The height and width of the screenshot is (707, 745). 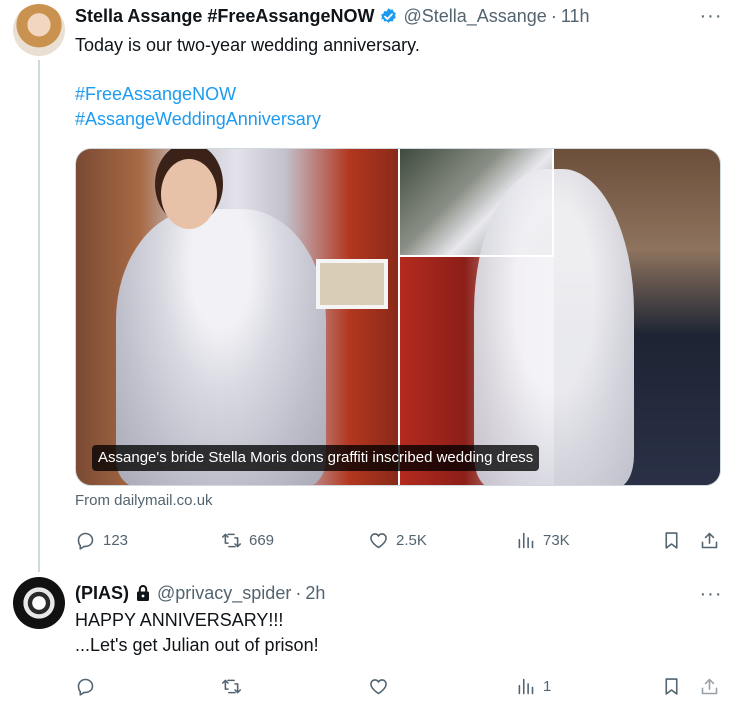 What do you see at coordinates (575, 16) in the screenshot?
I see `timestamp: 11h` at bounding box center [575, 16].